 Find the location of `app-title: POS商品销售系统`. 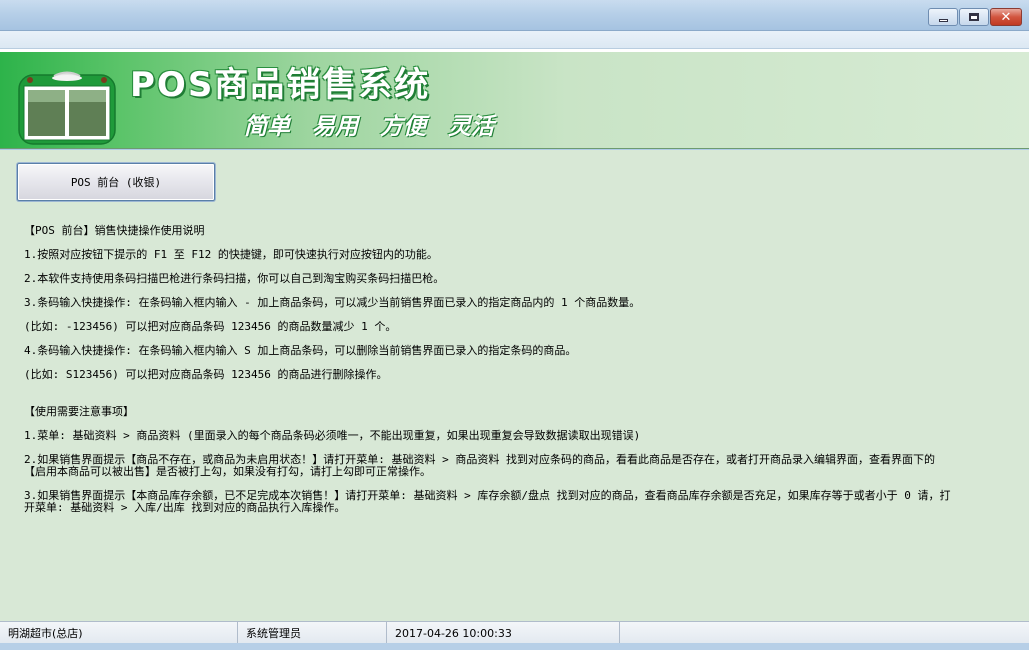

app-title: POS商品销售系统 is located at coordinates (280, 85).